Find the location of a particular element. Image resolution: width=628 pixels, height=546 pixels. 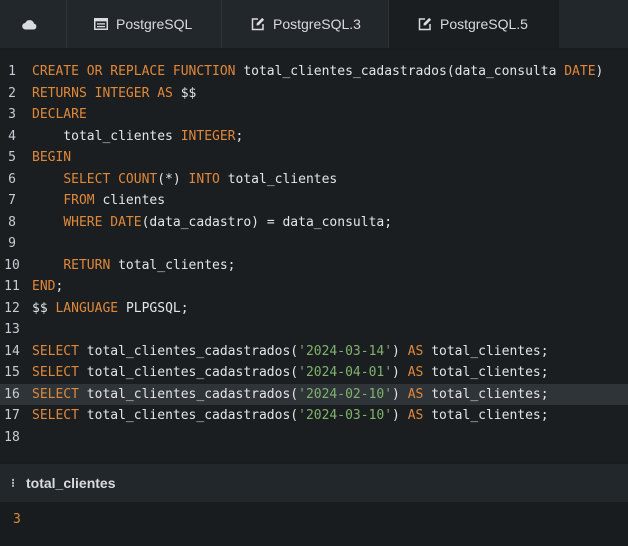

sql-token: (data_cadastro) = data_consulta; is located at coordinates (267, 222).